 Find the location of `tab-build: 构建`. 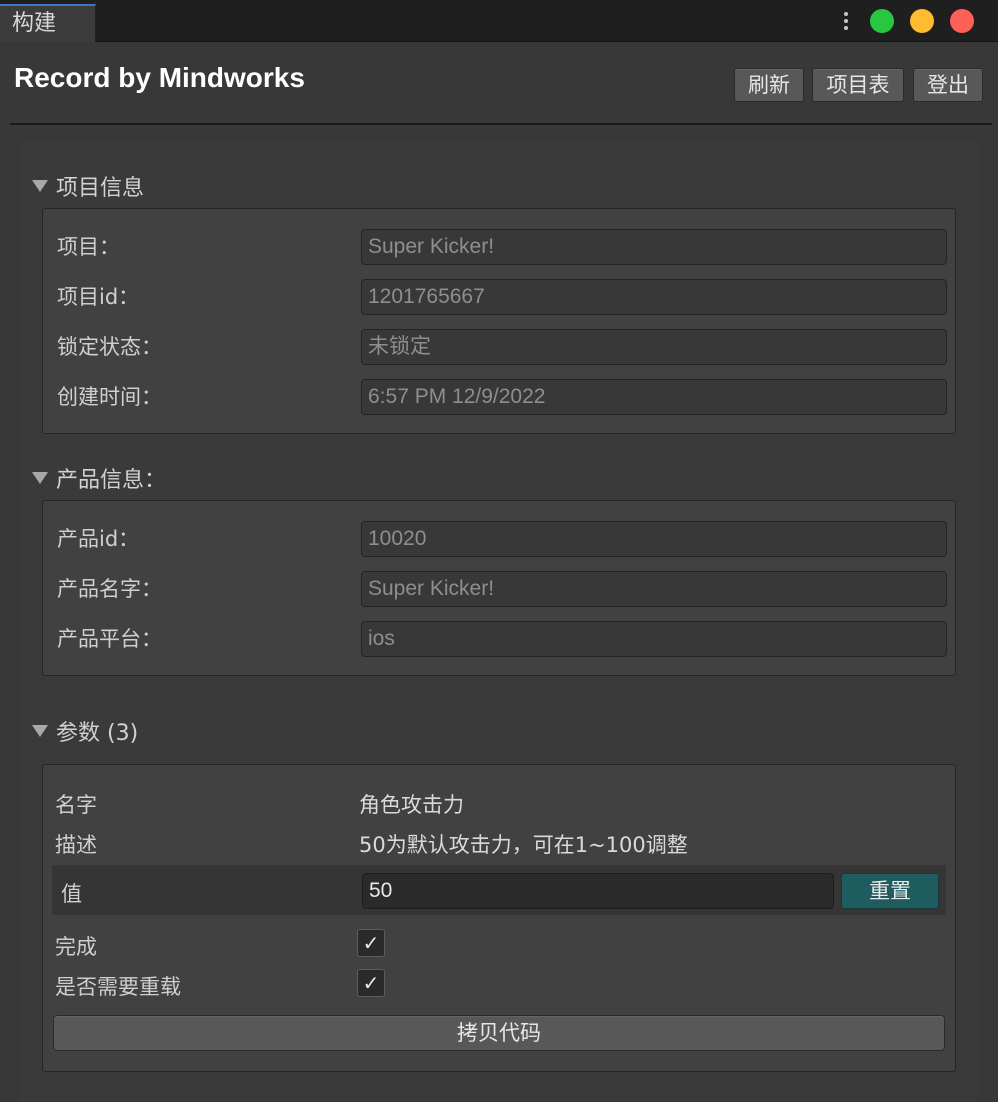

tab-build: 构建 is located at coordinates (48, 23).